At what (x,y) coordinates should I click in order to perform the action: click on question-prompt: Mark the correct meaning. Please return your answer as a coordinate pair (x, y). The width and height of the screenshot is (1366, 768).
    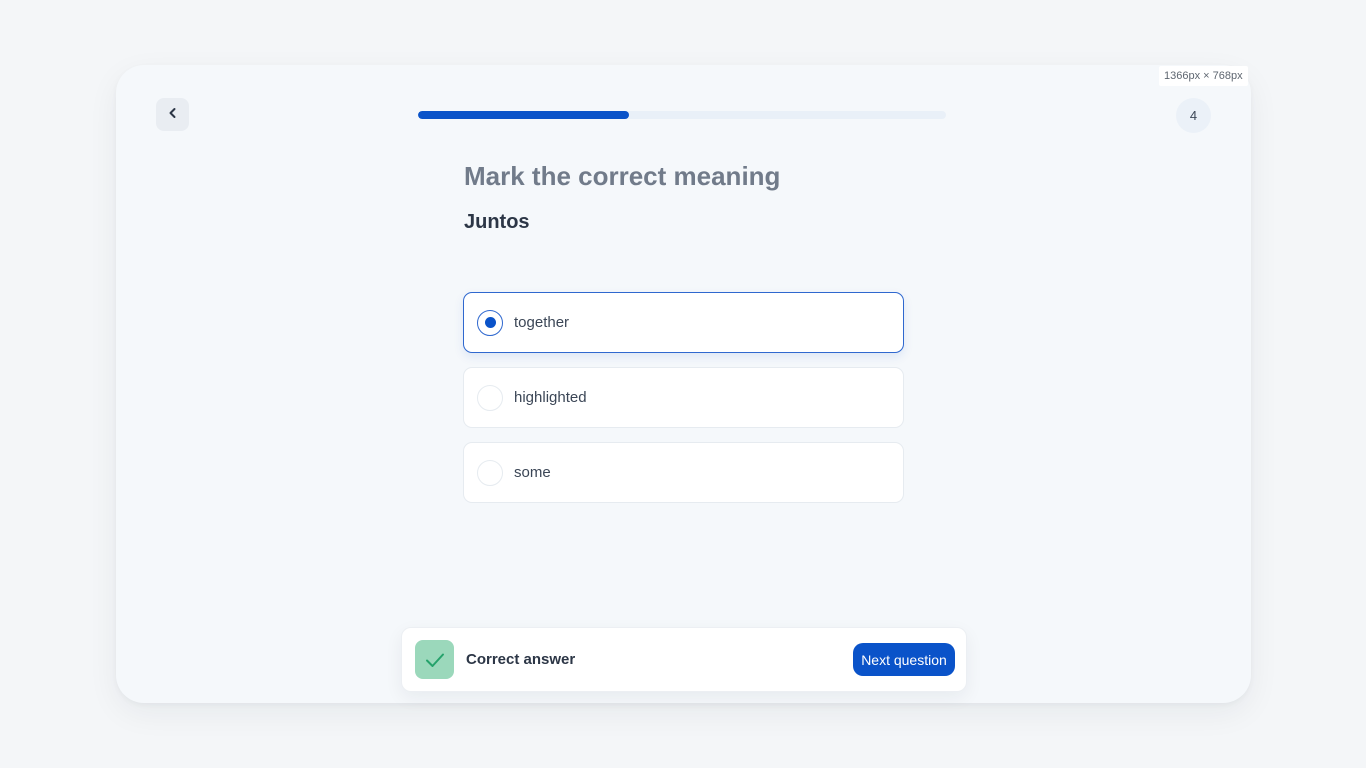
    Looking at the image, I should click on (622, 176).